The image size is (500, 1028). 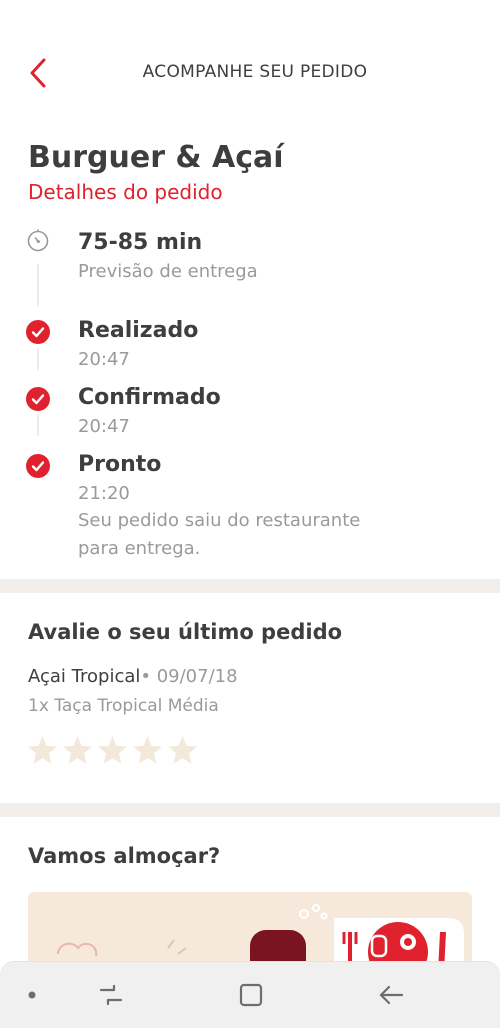 What do you see at coordinates (38, 240) in the screenshot?
I see `timer-icon` at bounding box center [38, 240].